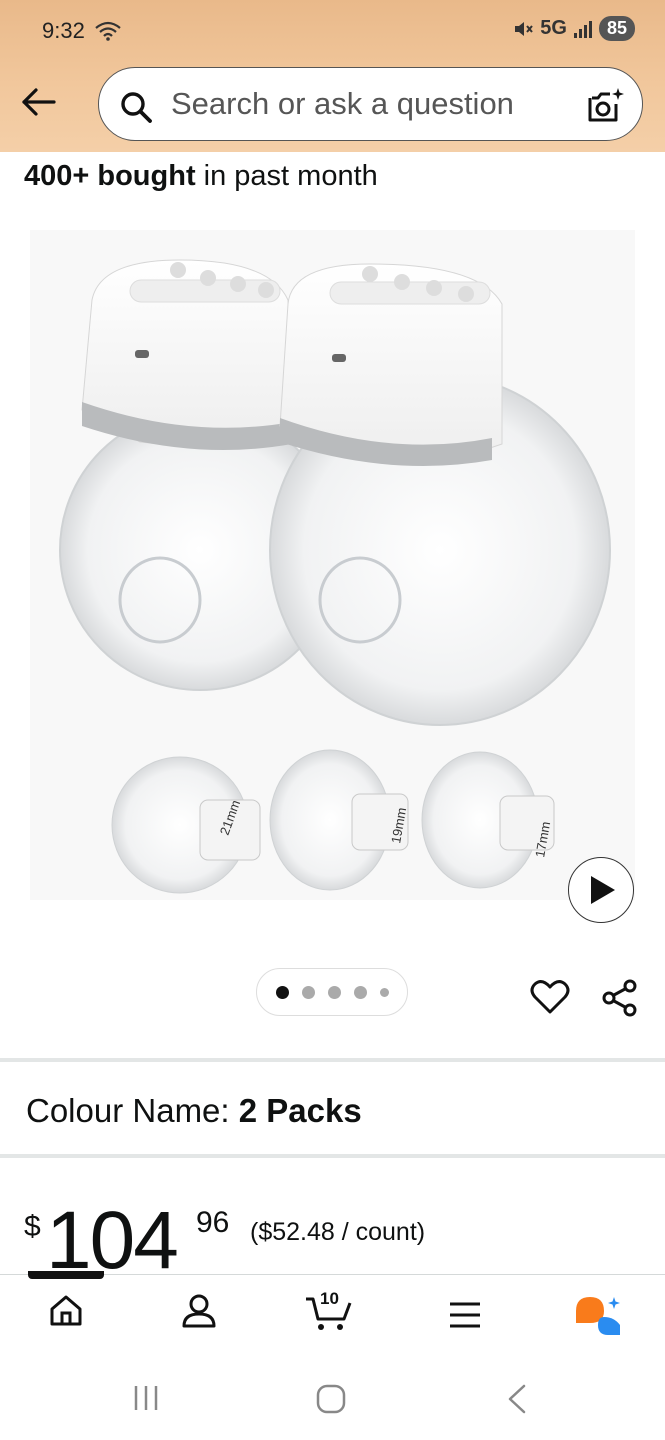 This screenshot has height=1440, width=665. I want to click on search-bar, so click(370, 104).